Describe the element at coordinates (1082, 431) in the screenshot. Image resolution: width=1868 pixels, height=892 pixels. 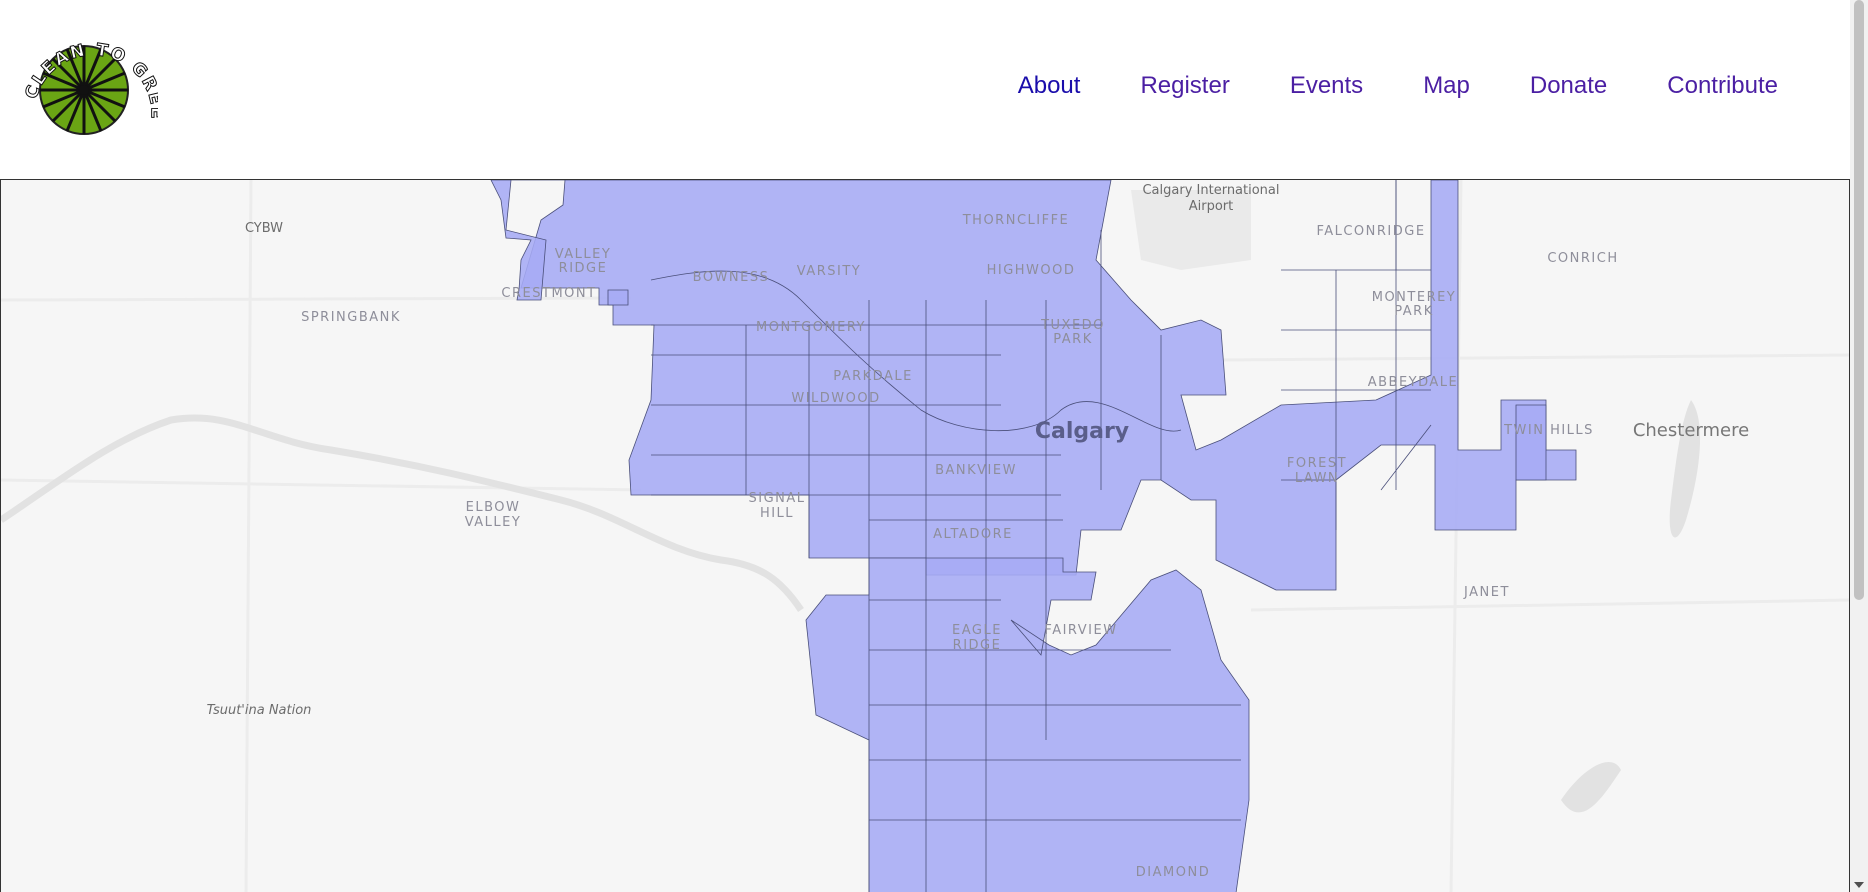
I see `label-calgary: Calgary` at that location.